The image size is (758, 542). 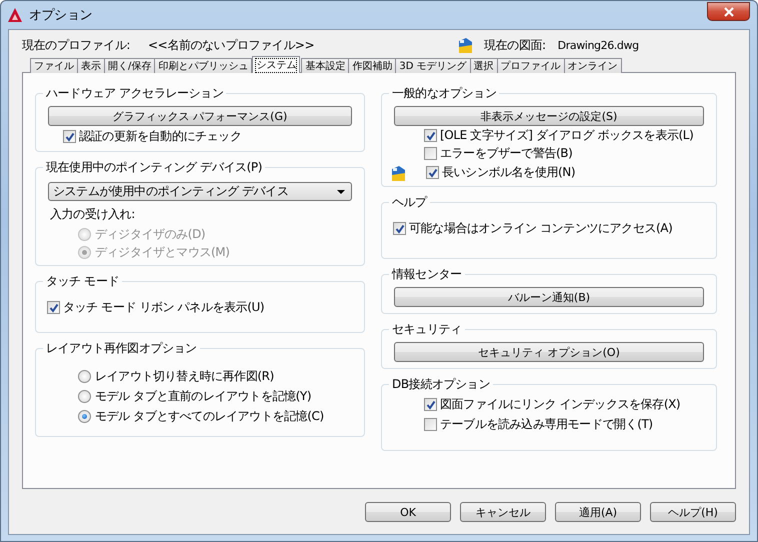 What do you see at coordinates (433, 65) in the screenshot?
I see `tab: 3D モデリング` at bounding box center [433, 65].